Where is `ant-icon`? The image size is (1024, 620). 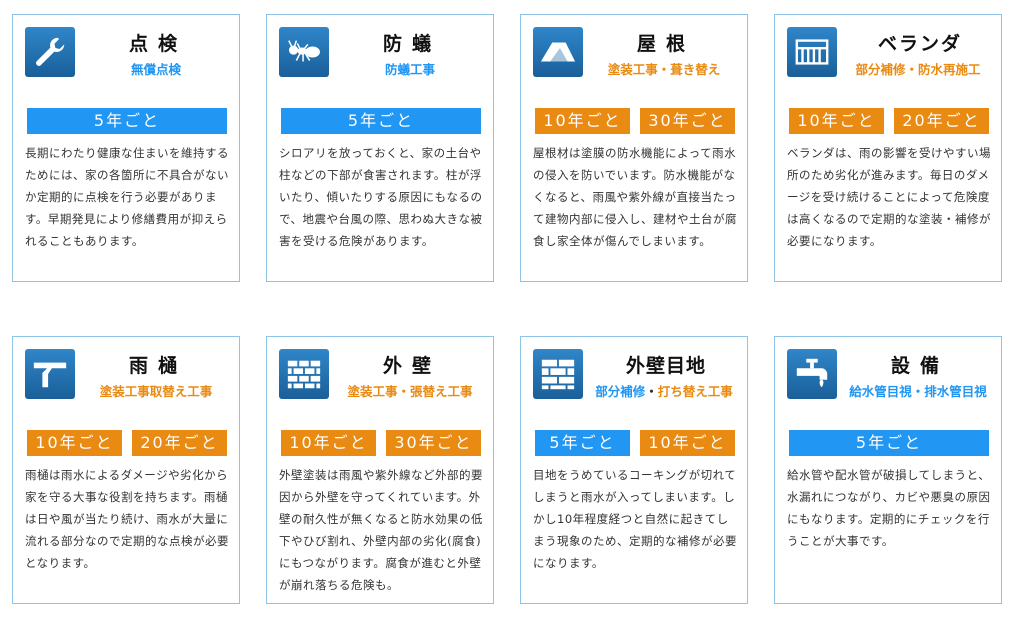 ant-icon is located at coordinates (304, 52).